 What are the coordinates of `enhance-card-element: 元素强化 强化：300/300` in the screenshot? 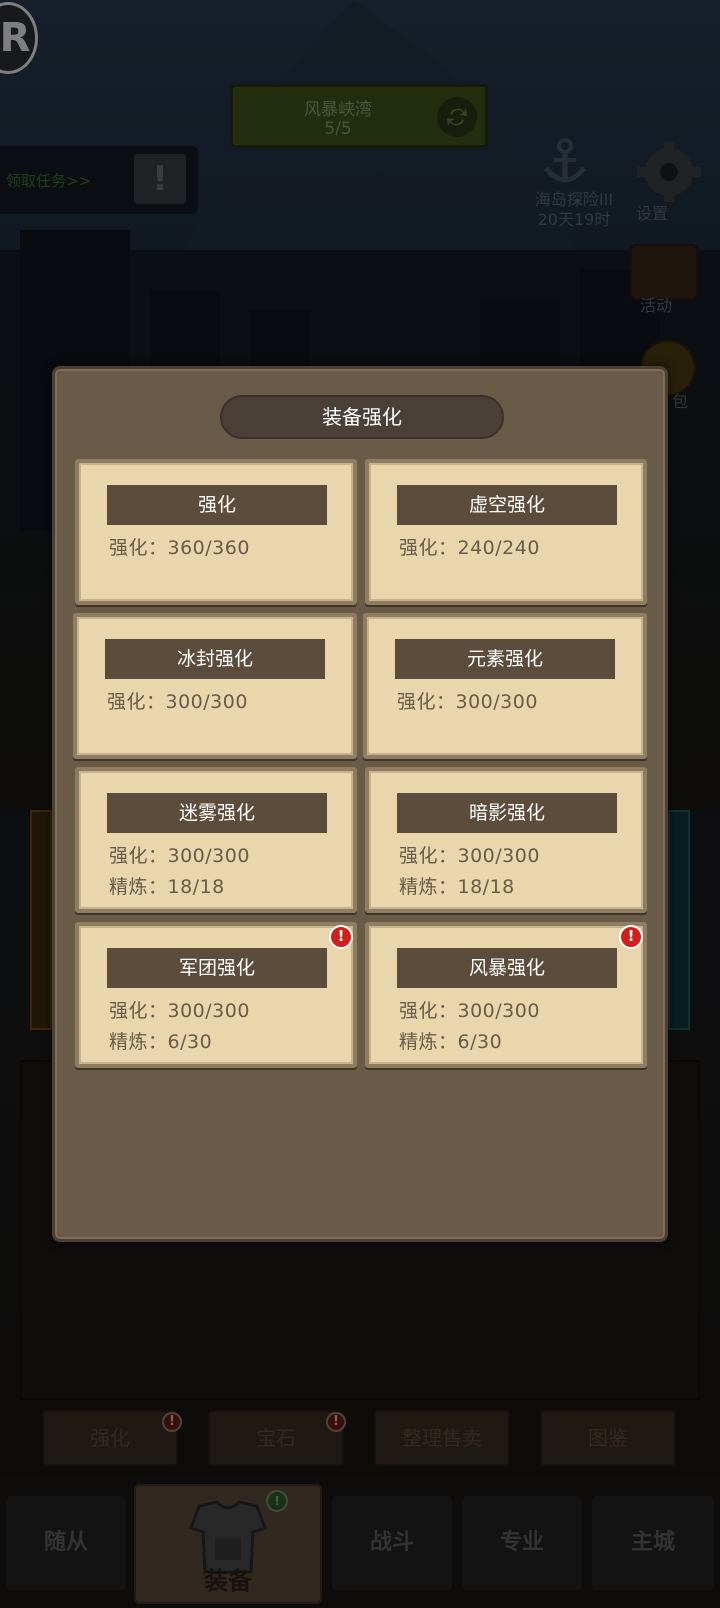 It's located at (505, 686).